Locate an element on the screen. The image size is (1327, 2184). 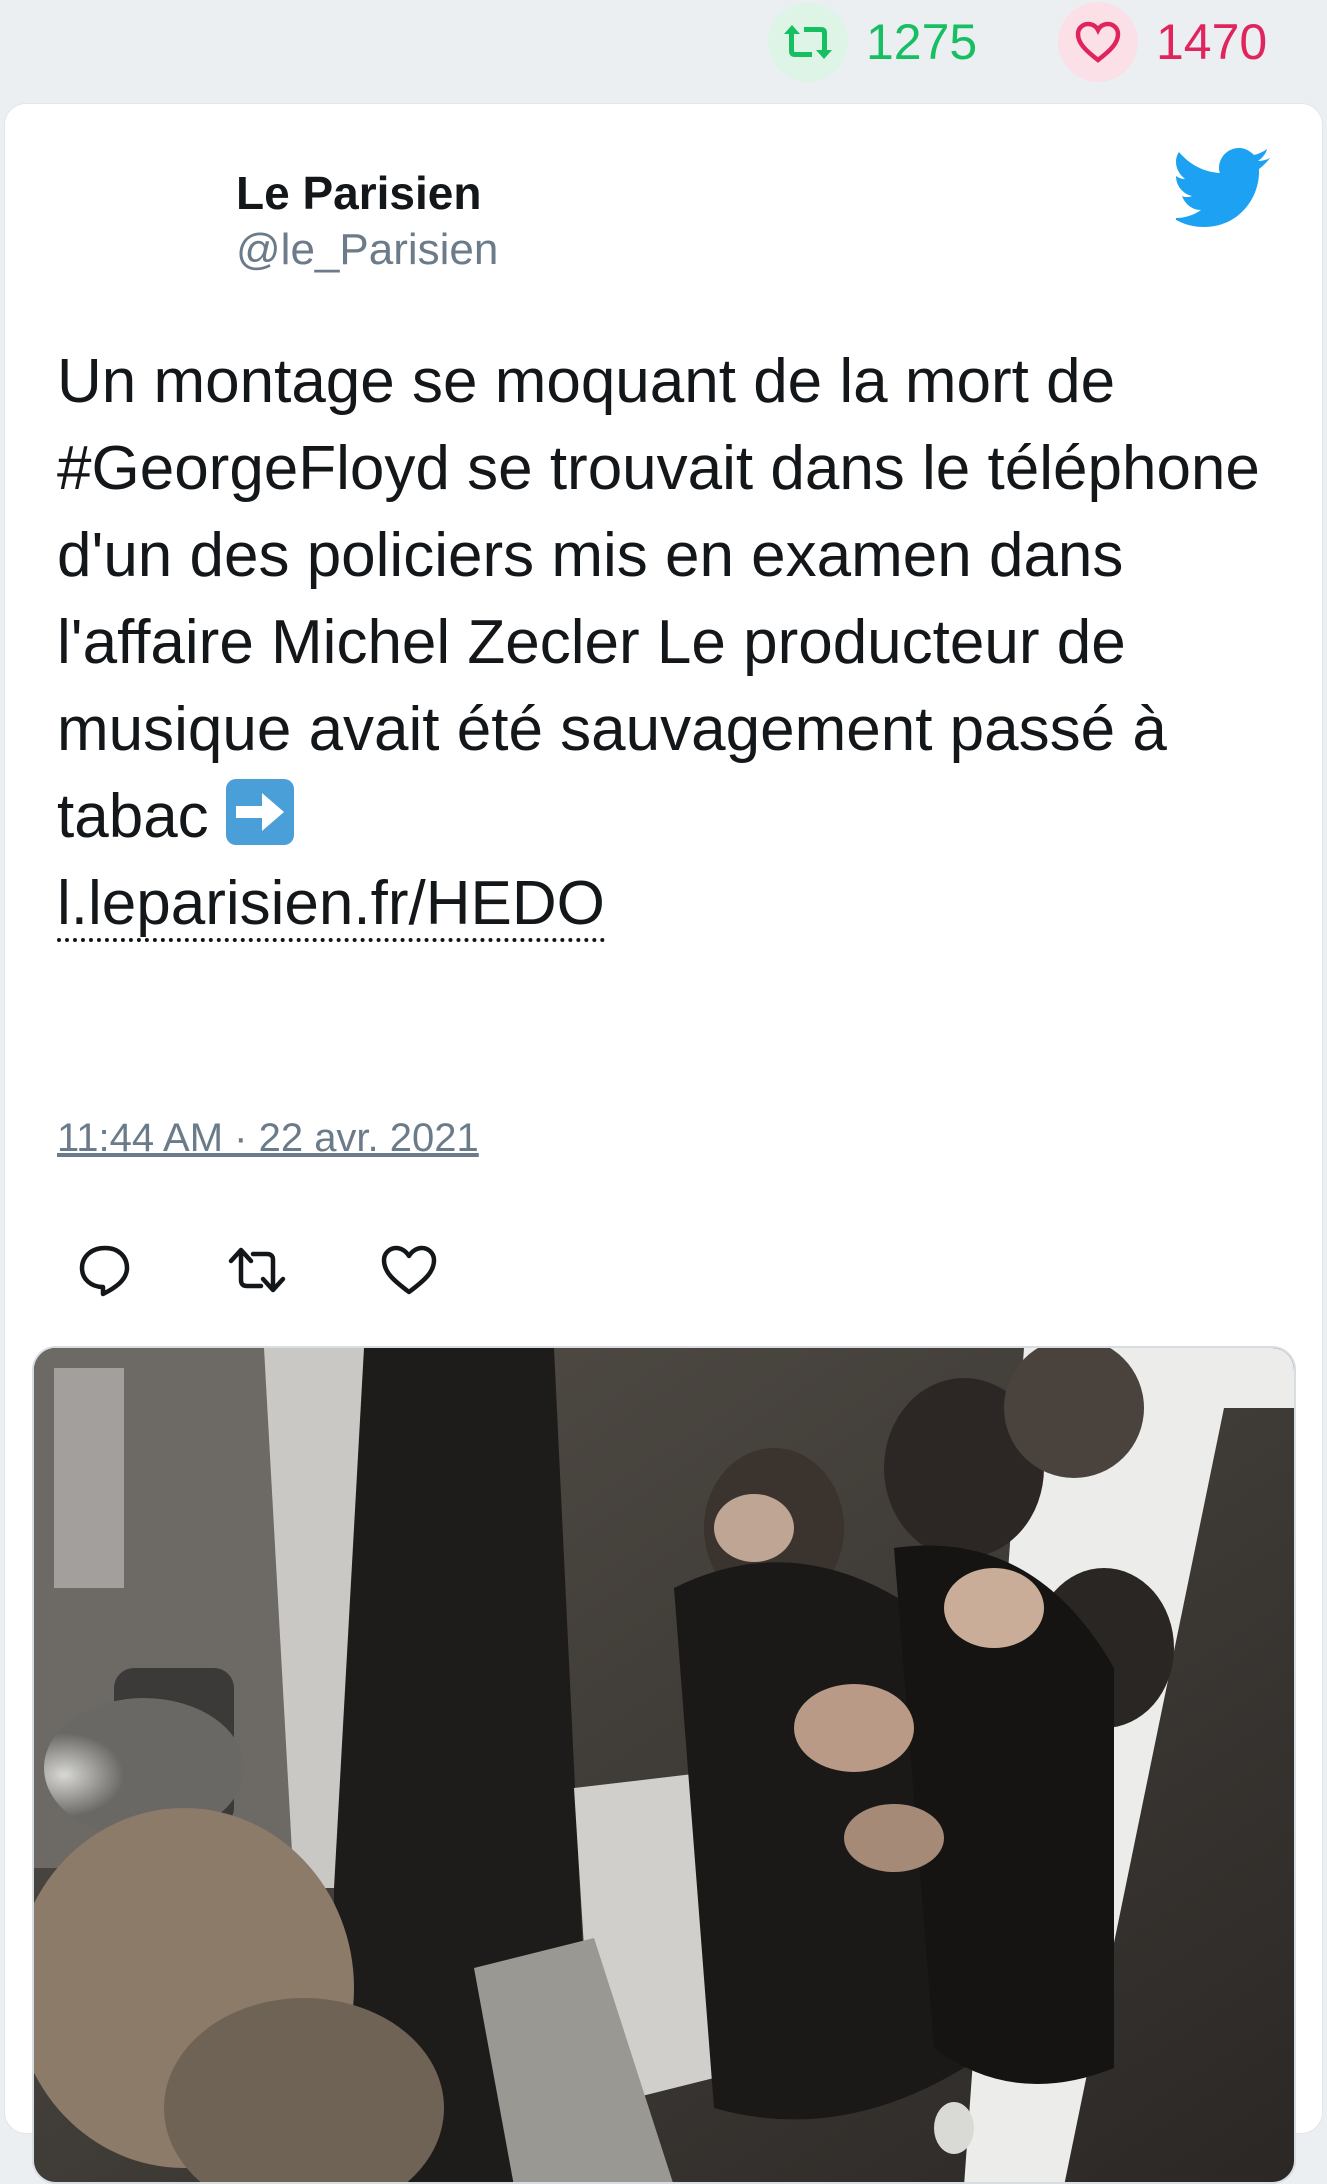
tweet-author: Le Parisien @le_Parisien is located at coordinates (367, 221).